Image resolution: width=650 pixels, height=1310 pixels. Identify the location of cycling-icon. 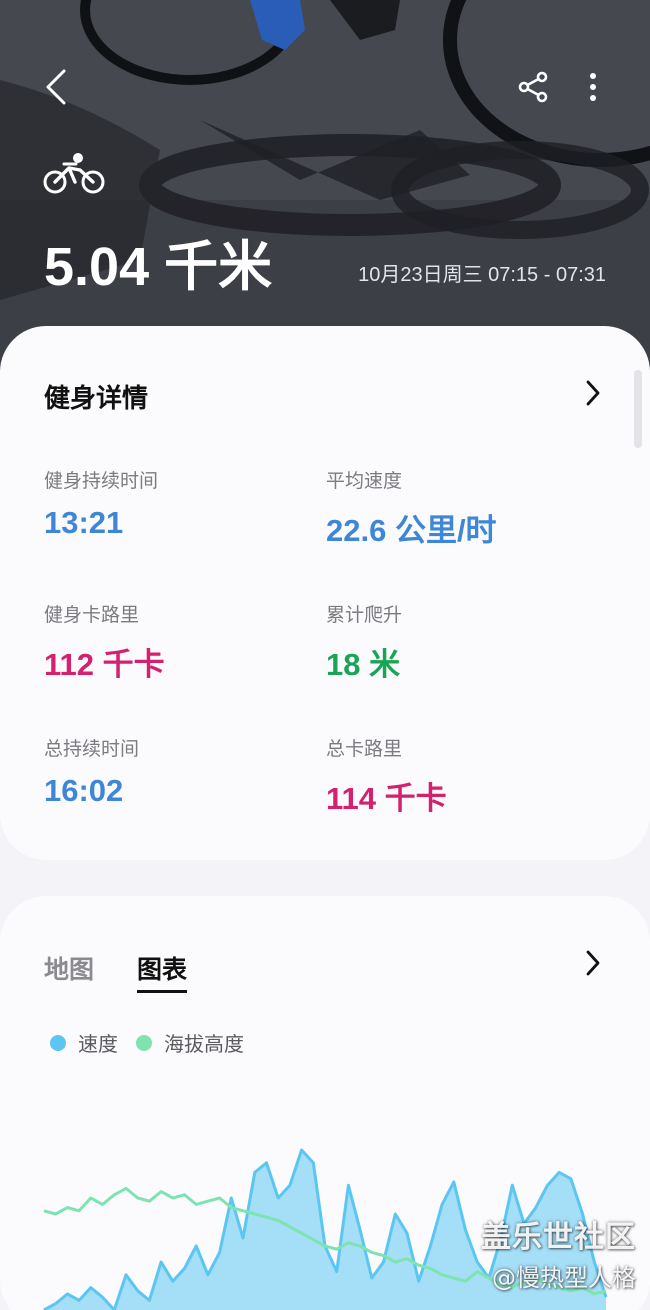
(74, 173).